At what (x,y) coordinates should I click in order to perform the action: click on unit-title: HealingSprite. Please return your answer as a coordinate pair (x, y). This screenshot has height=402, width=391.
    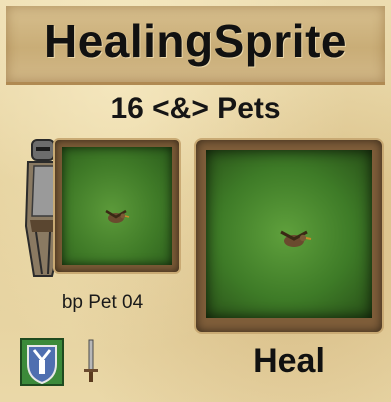
    Looking at the image, I should click on (195, 41).